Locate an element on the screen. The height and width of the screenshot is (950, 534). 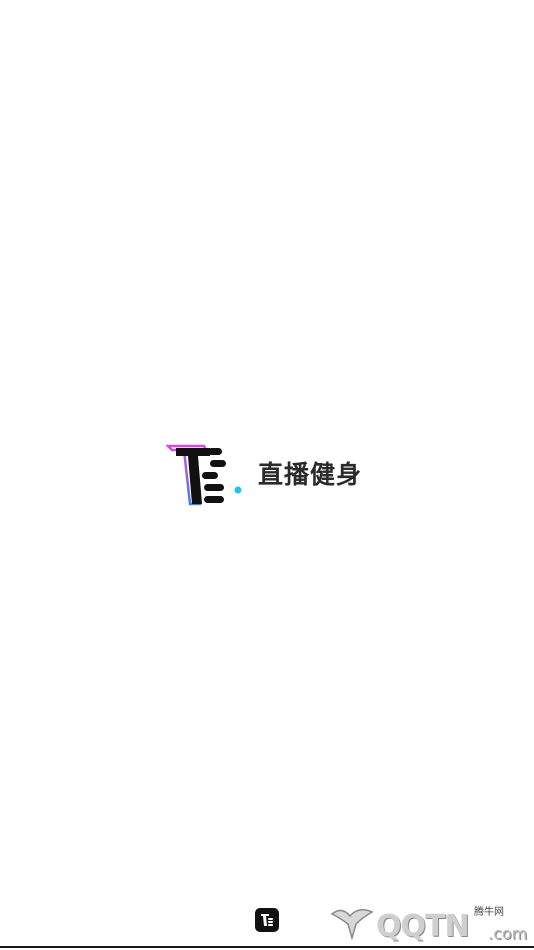
bull-horns-icon is located at coordinates (352, 925).